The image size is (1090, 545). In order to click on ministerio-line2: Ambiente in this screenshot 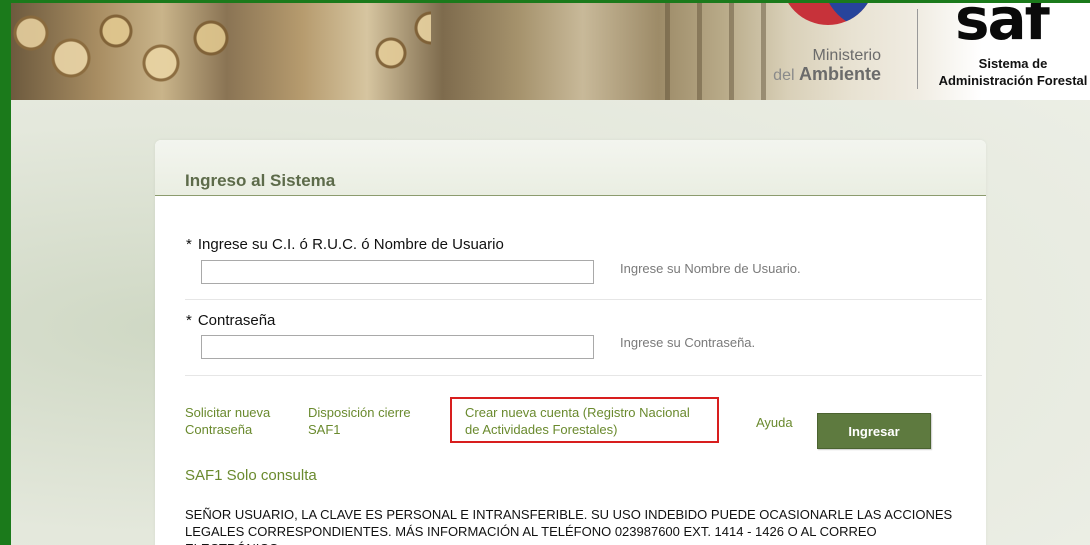, I will do `click(839, 74)`.